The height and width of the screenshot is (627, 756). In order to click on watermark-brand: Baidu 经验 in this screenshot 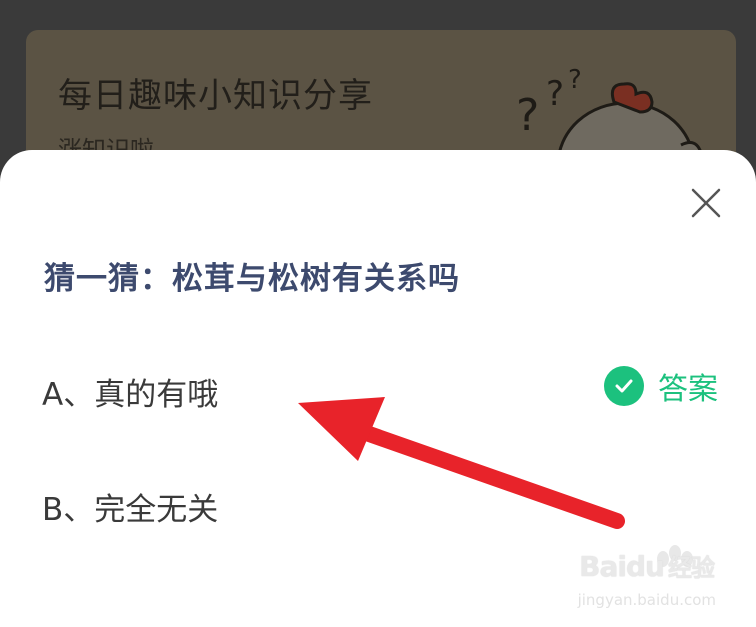, I will do `click(647, 565)`.